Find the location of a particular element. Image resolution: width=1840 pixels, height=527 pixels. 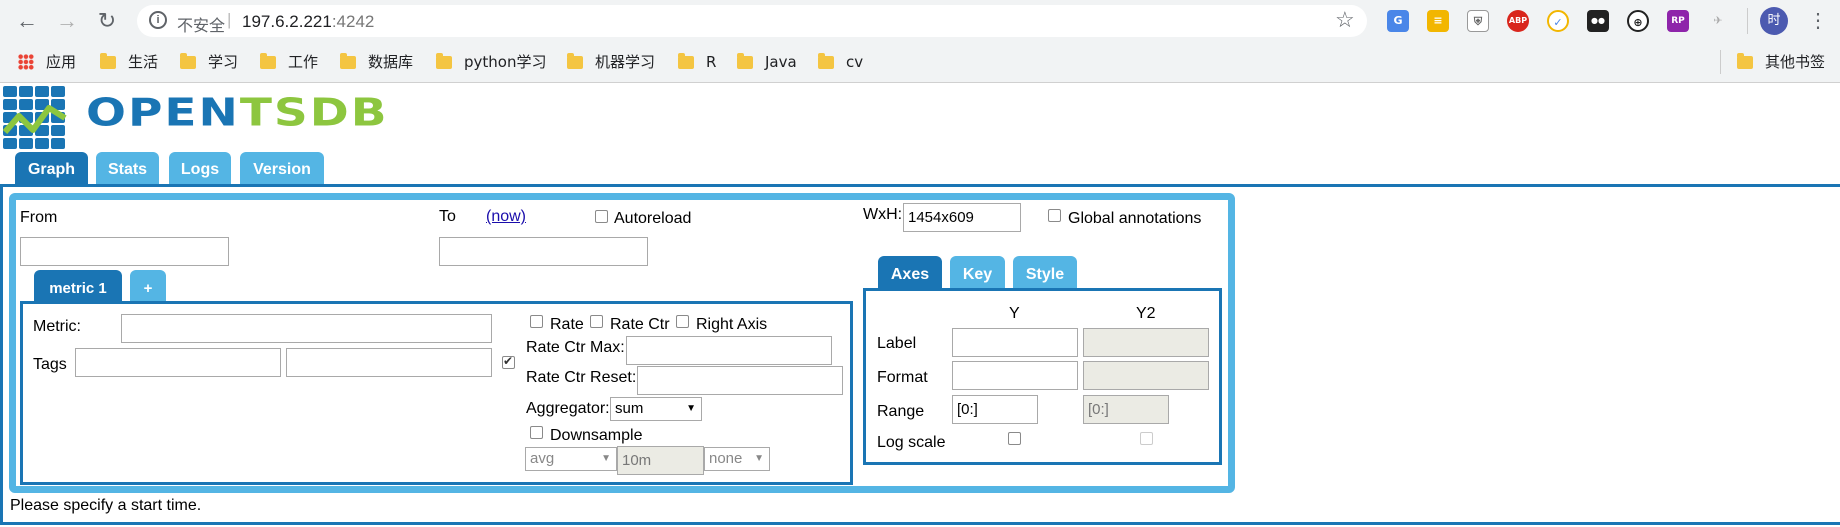

tags-label: Tags is located at coordinates (50, 364).